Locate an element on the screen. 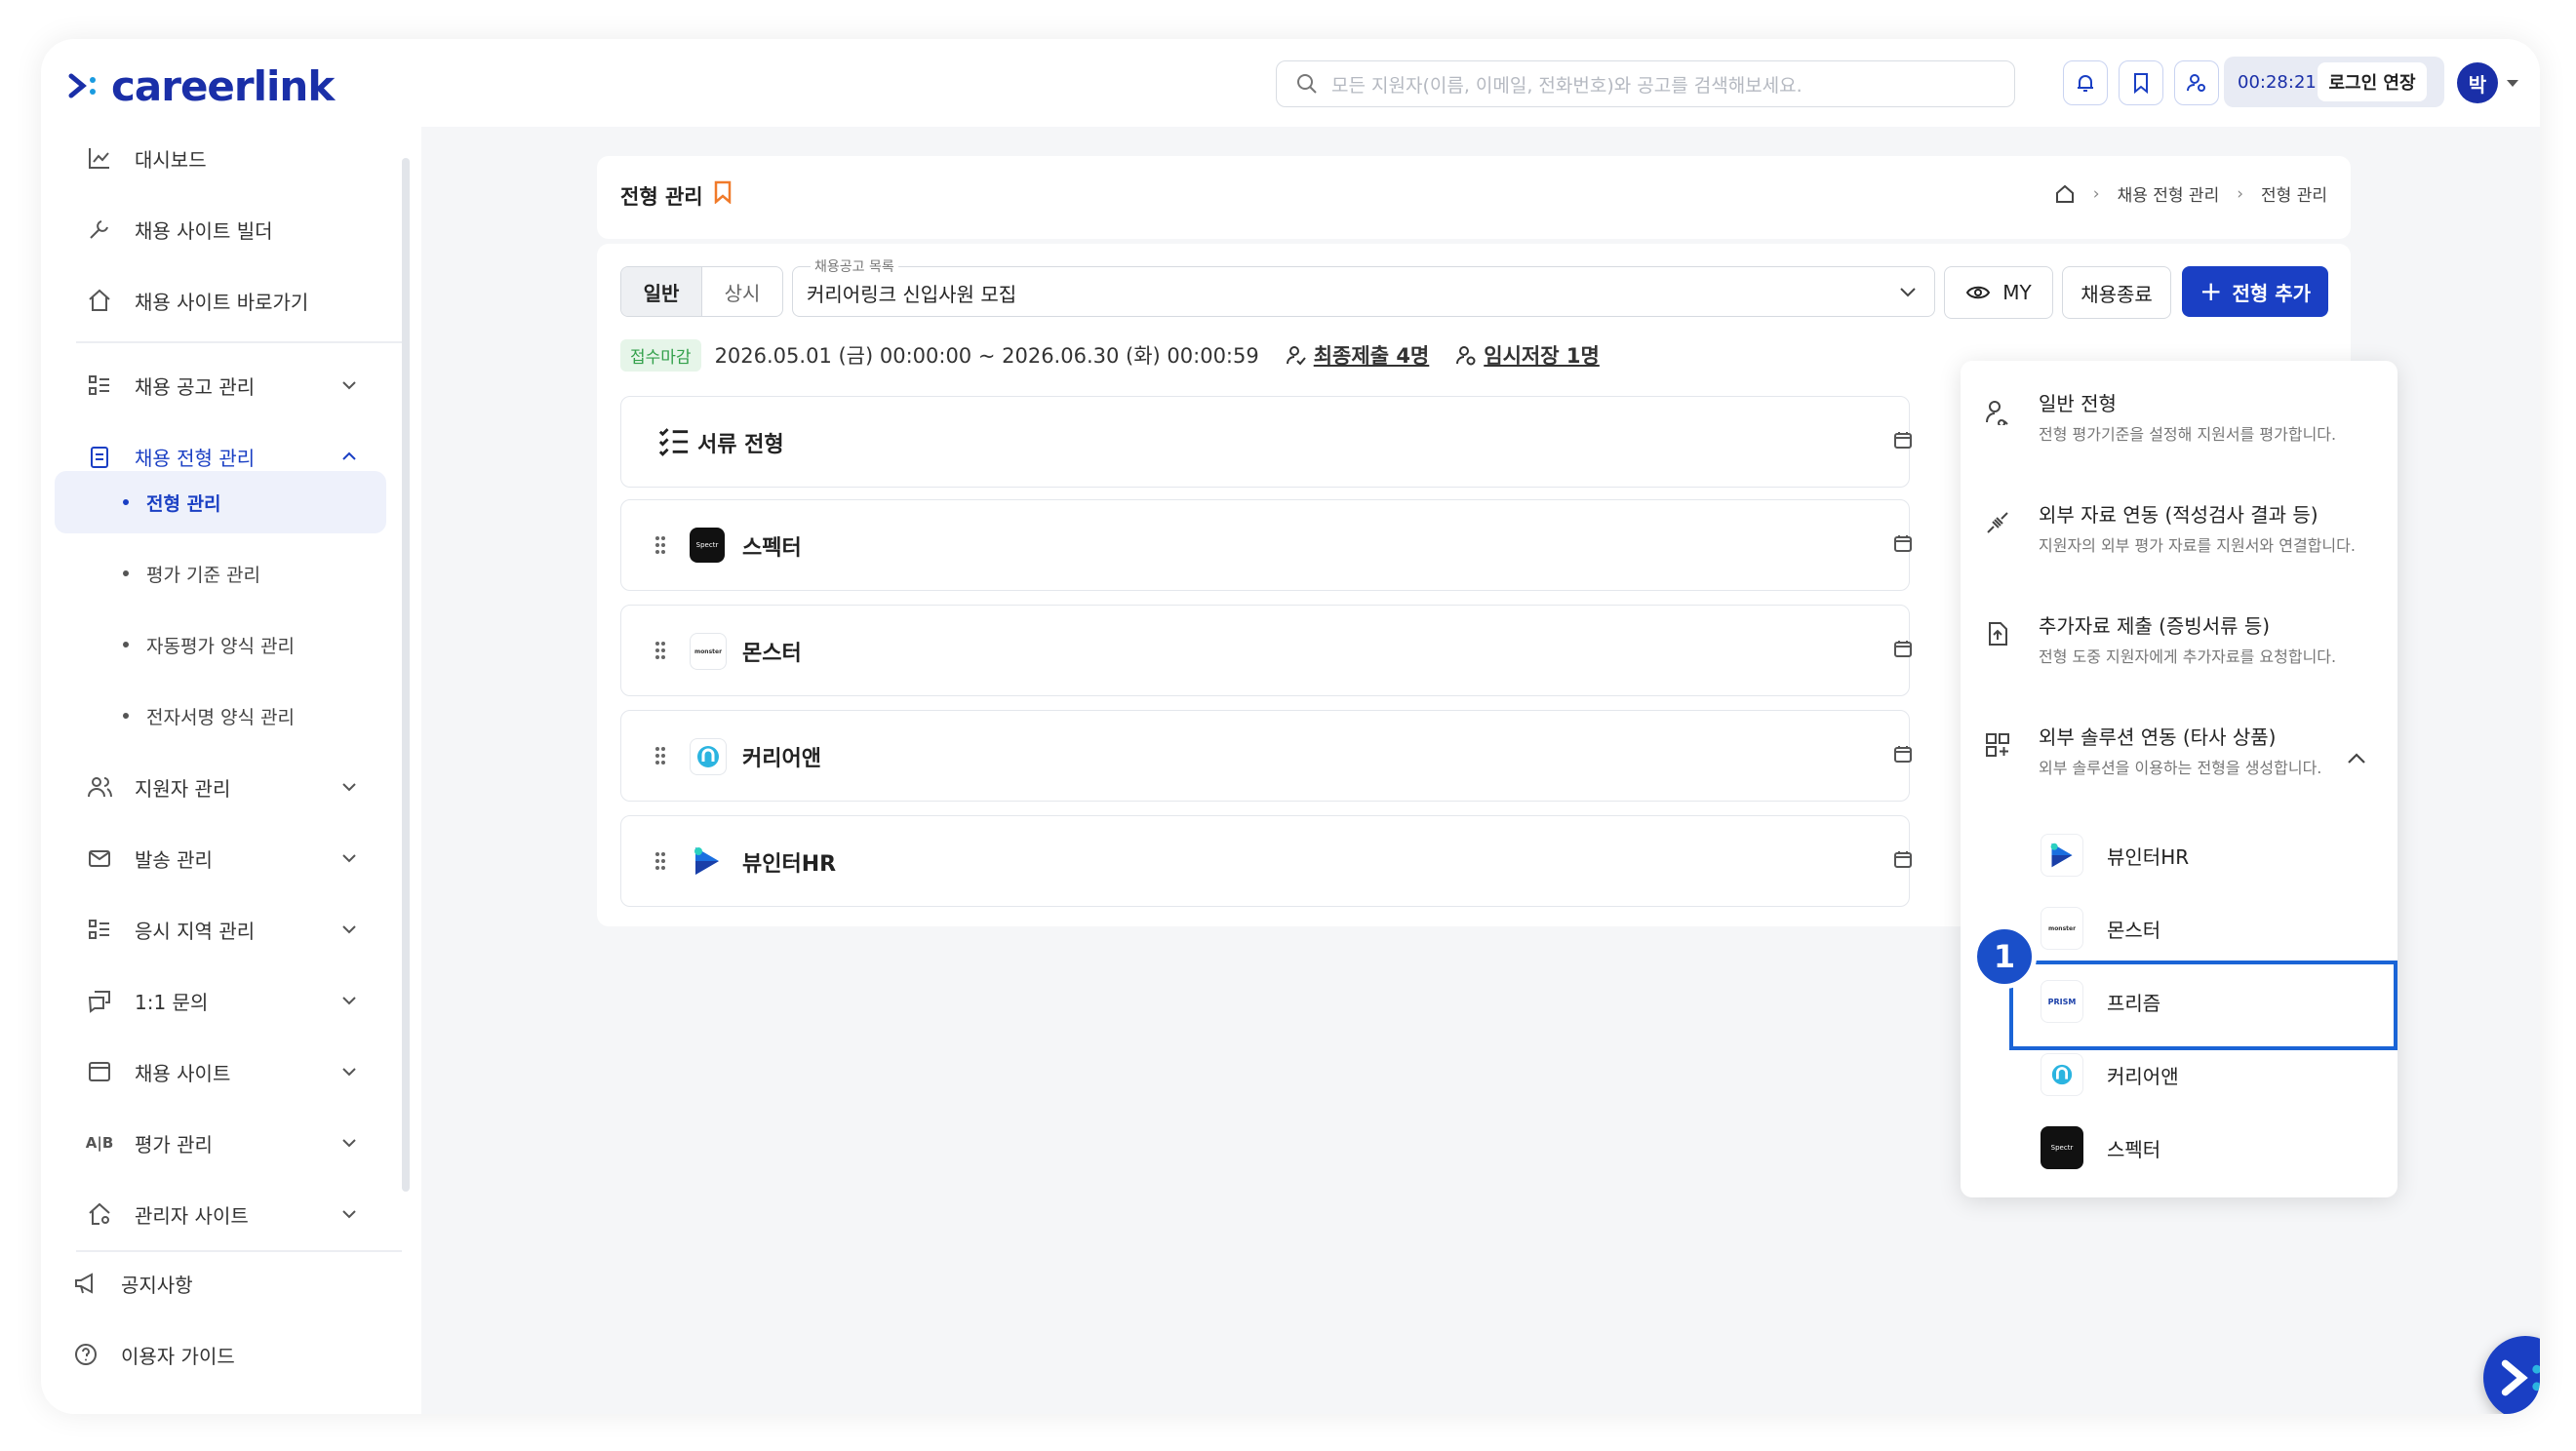  stage-name: 서류 전형 is located at coordinates (740, 445).